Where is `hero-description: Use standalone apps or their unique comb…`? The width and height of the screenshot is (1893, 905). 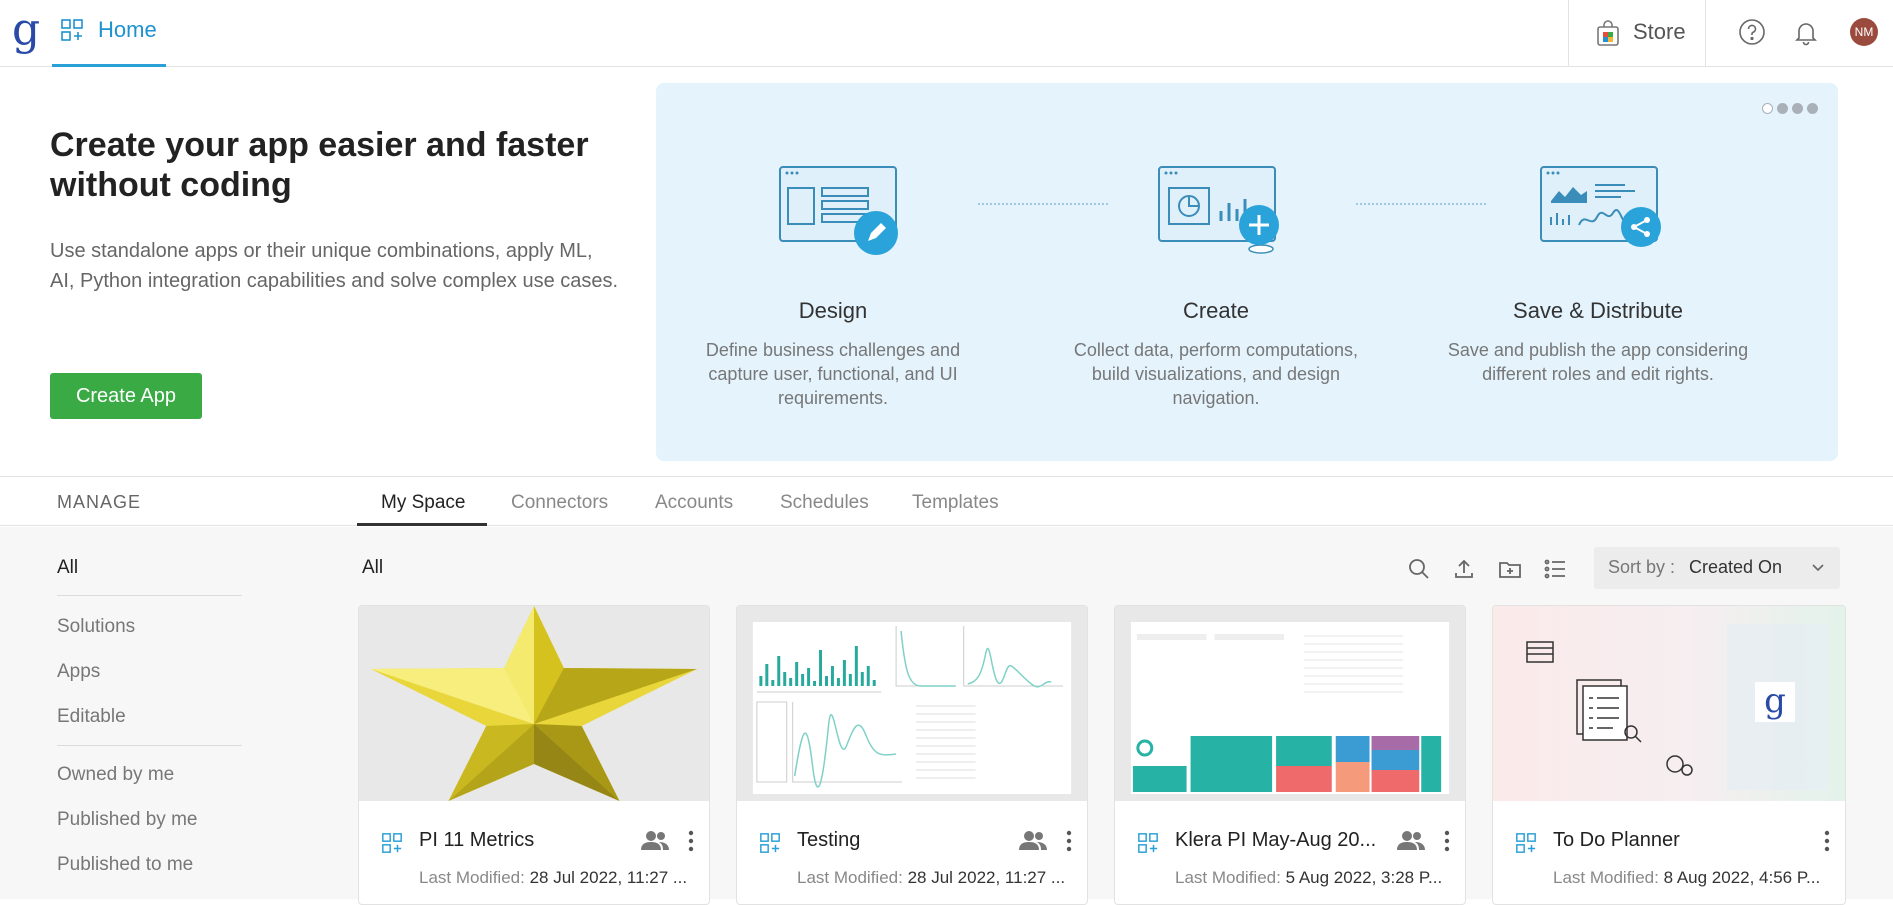
hero-description: Use standalone apps or their unique comb… is located at coordinates (334, 266).